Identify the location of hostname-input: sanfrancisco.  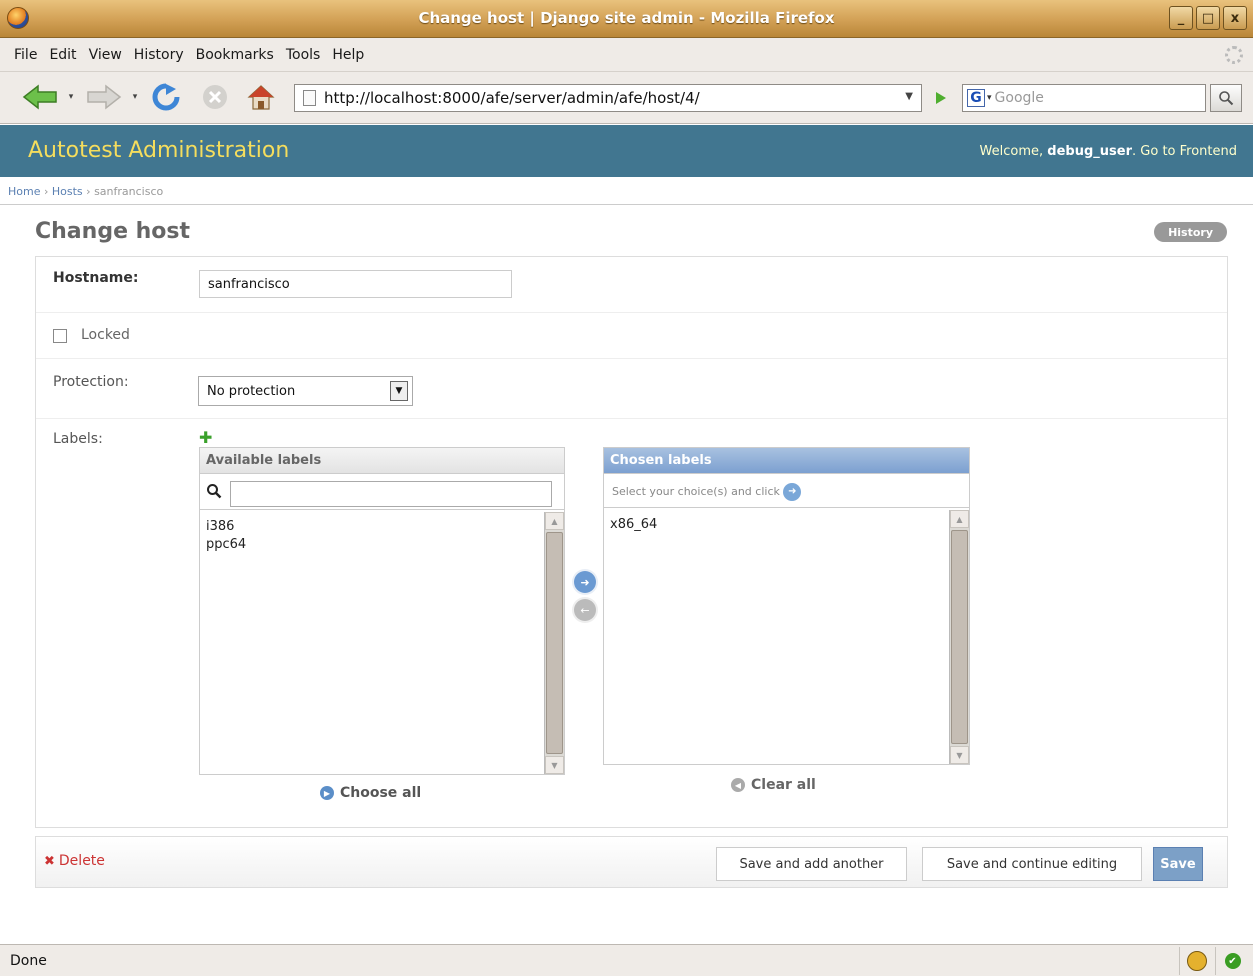
(355, 284).